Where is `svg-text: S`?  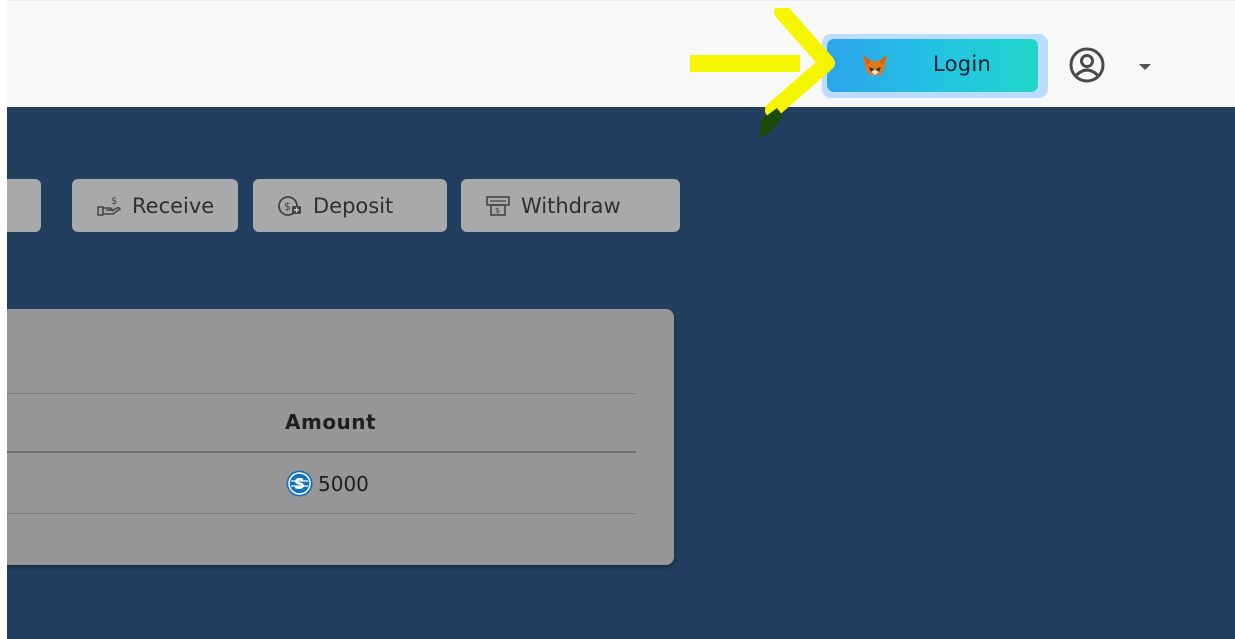
svg-text: S is located at coordinates (299, 484).